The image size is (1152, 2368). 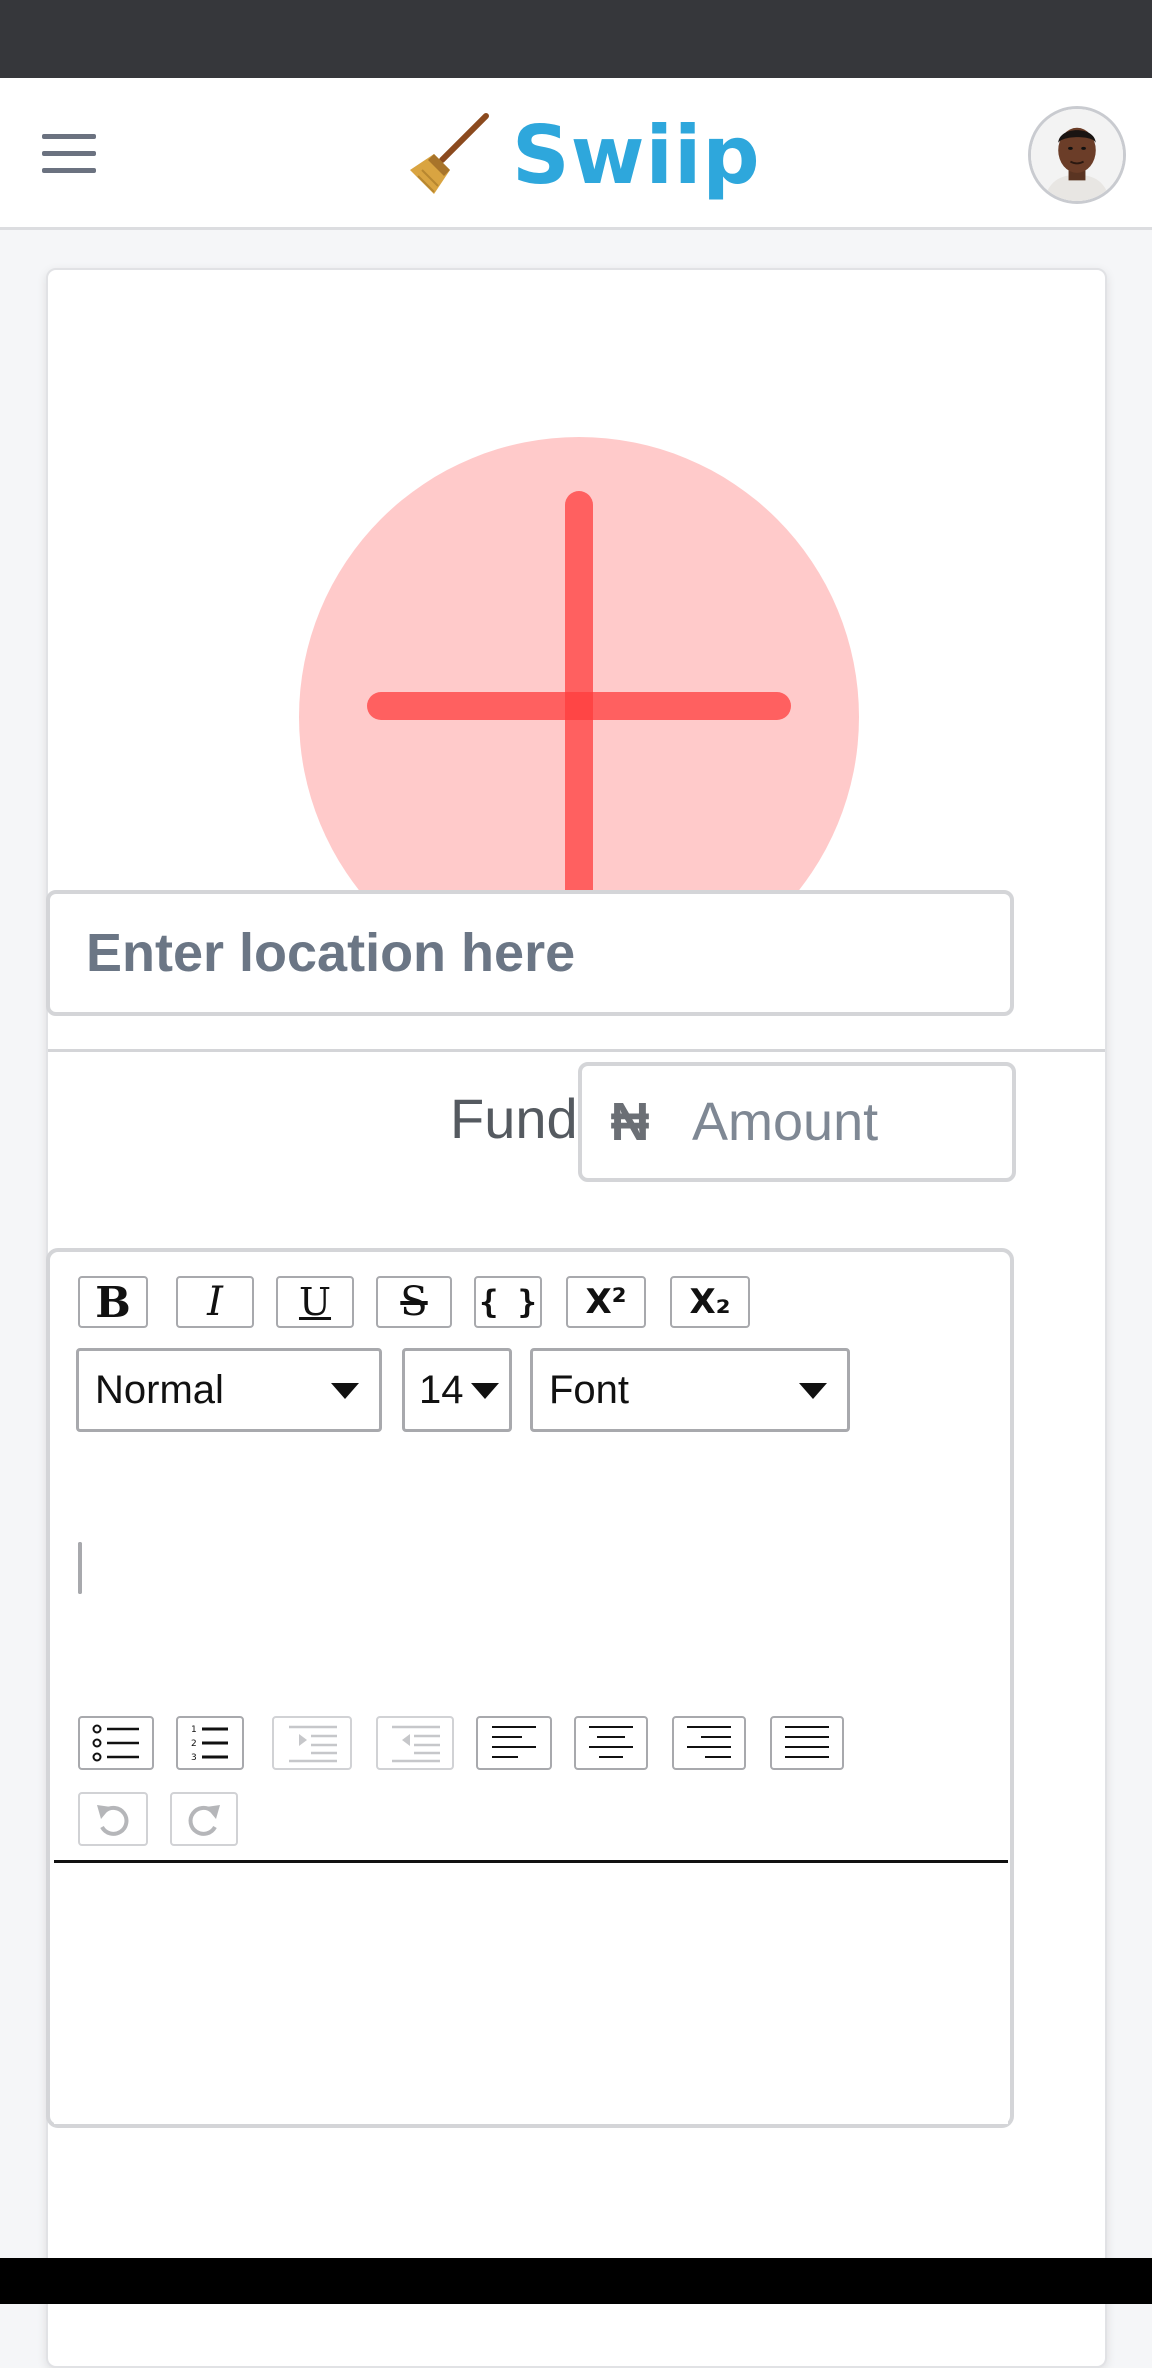 What do you see at coordinates (530, 953) in the screenshot?
I see `location-input` at bounding box center [530, 953].